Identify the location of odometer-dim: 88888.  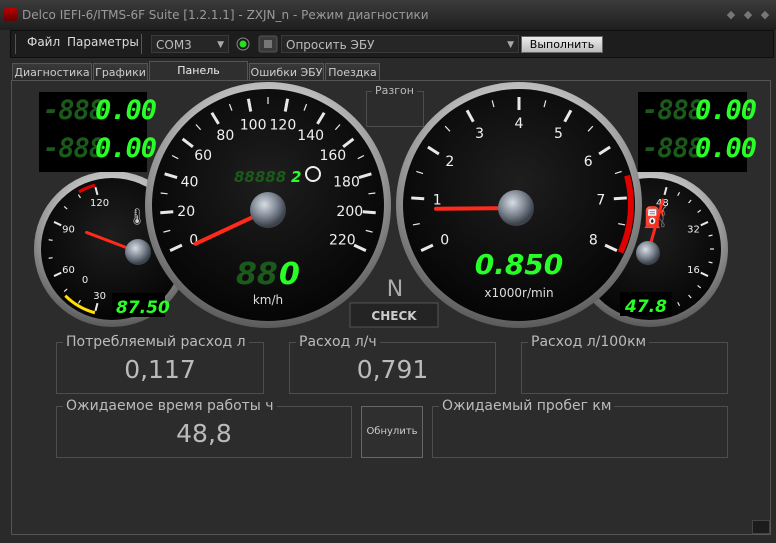
(260, 177).